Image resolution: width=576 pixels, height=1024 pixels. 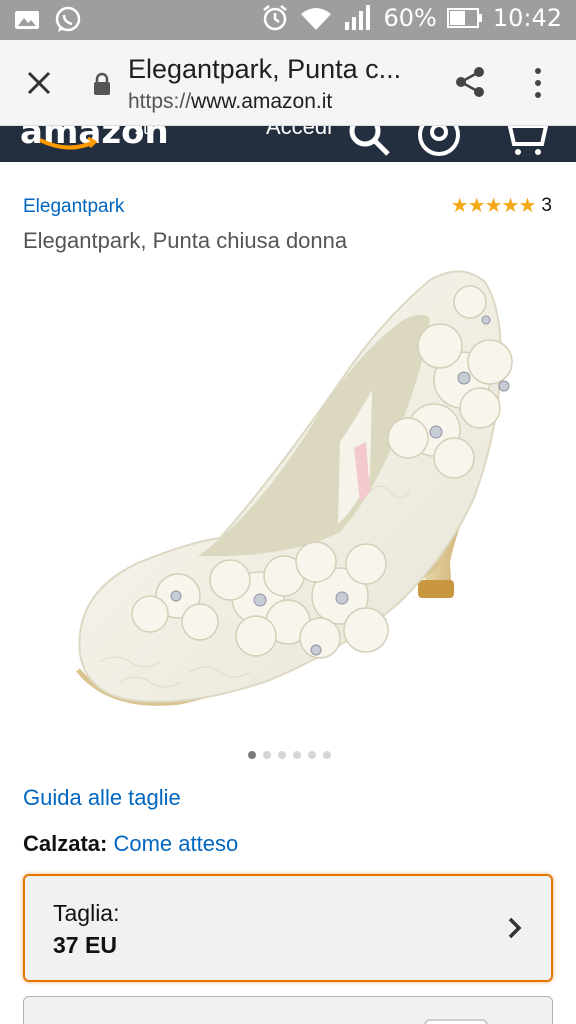 What do you see at coordinates (464, 18) in the screenshot?
I see `battery-icon` at bounding box center [464, 18].